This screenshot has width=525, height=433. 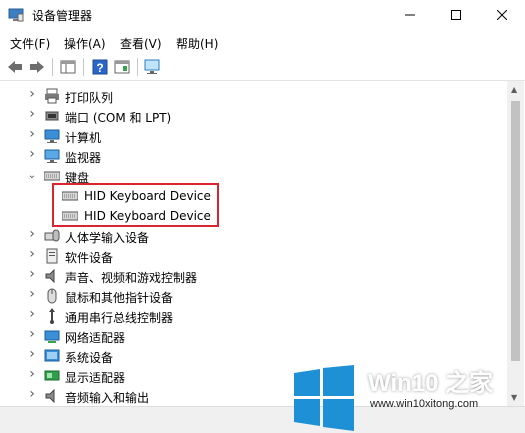 I want to click on windows-logo-icon, so click(x=324, y=398).